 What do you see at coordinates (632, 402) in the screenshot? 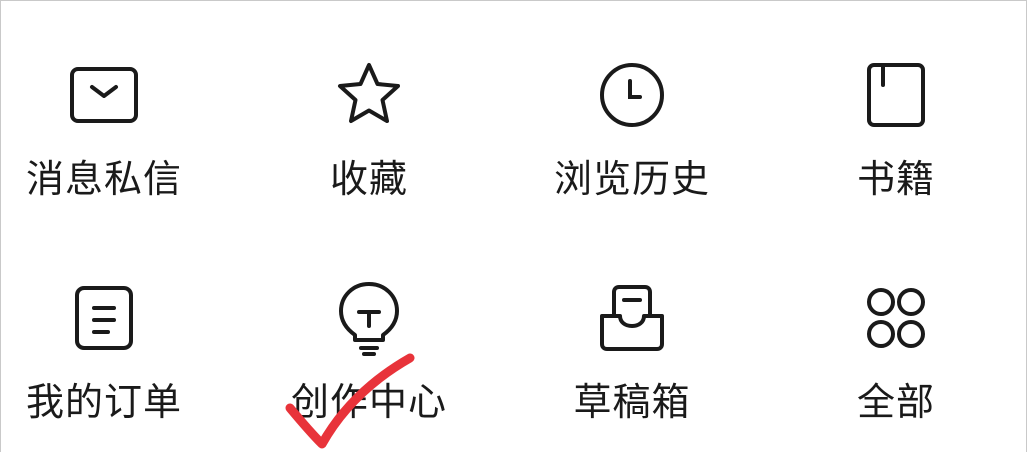
I see `grid-item-label: 草稿箱` at bounding box center [632, 402].